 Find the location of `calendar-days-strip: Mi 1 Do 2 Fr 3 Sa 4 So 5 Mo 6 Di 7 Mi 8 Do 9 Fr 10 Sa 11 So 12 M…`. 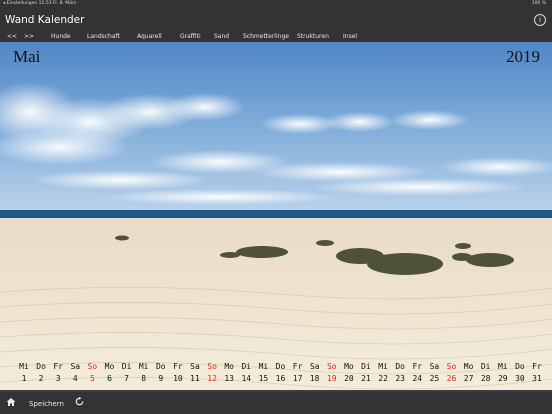

calendar-days-strip: Mi 1 Do 2 Fr 3 Sa 4 So 5 Mo 6 Di 7 Mi 8 Do 9 Fr 10 Sa 11 So 12 M… is located at coordinates (276, 375).